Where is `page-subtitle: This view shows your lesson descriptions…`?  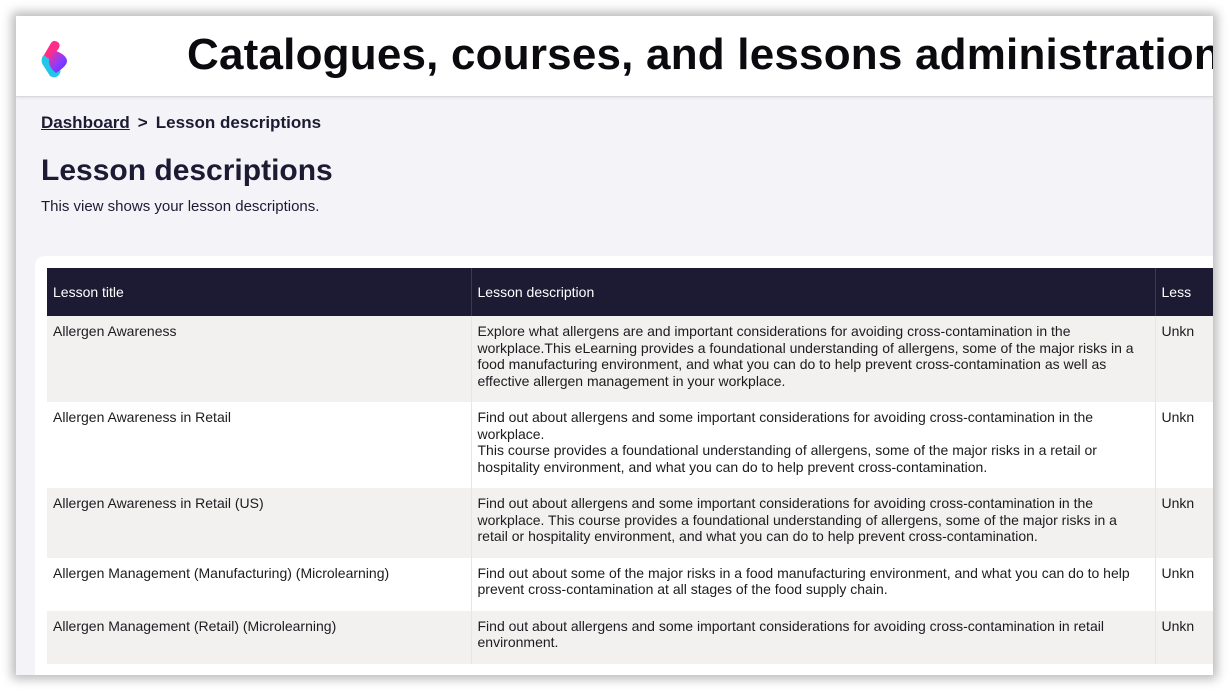 page-subtitle: This view shows your lesson descriptions… is located at coordinates (180, 206).